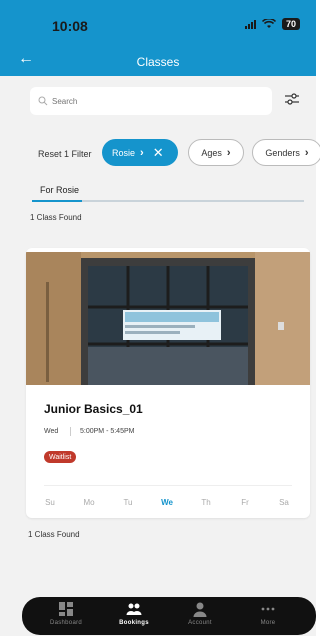 The height and width of the screenshot is (636, 320). I want to click on filter-chip-genders: Genders ›, so click(286, 152).